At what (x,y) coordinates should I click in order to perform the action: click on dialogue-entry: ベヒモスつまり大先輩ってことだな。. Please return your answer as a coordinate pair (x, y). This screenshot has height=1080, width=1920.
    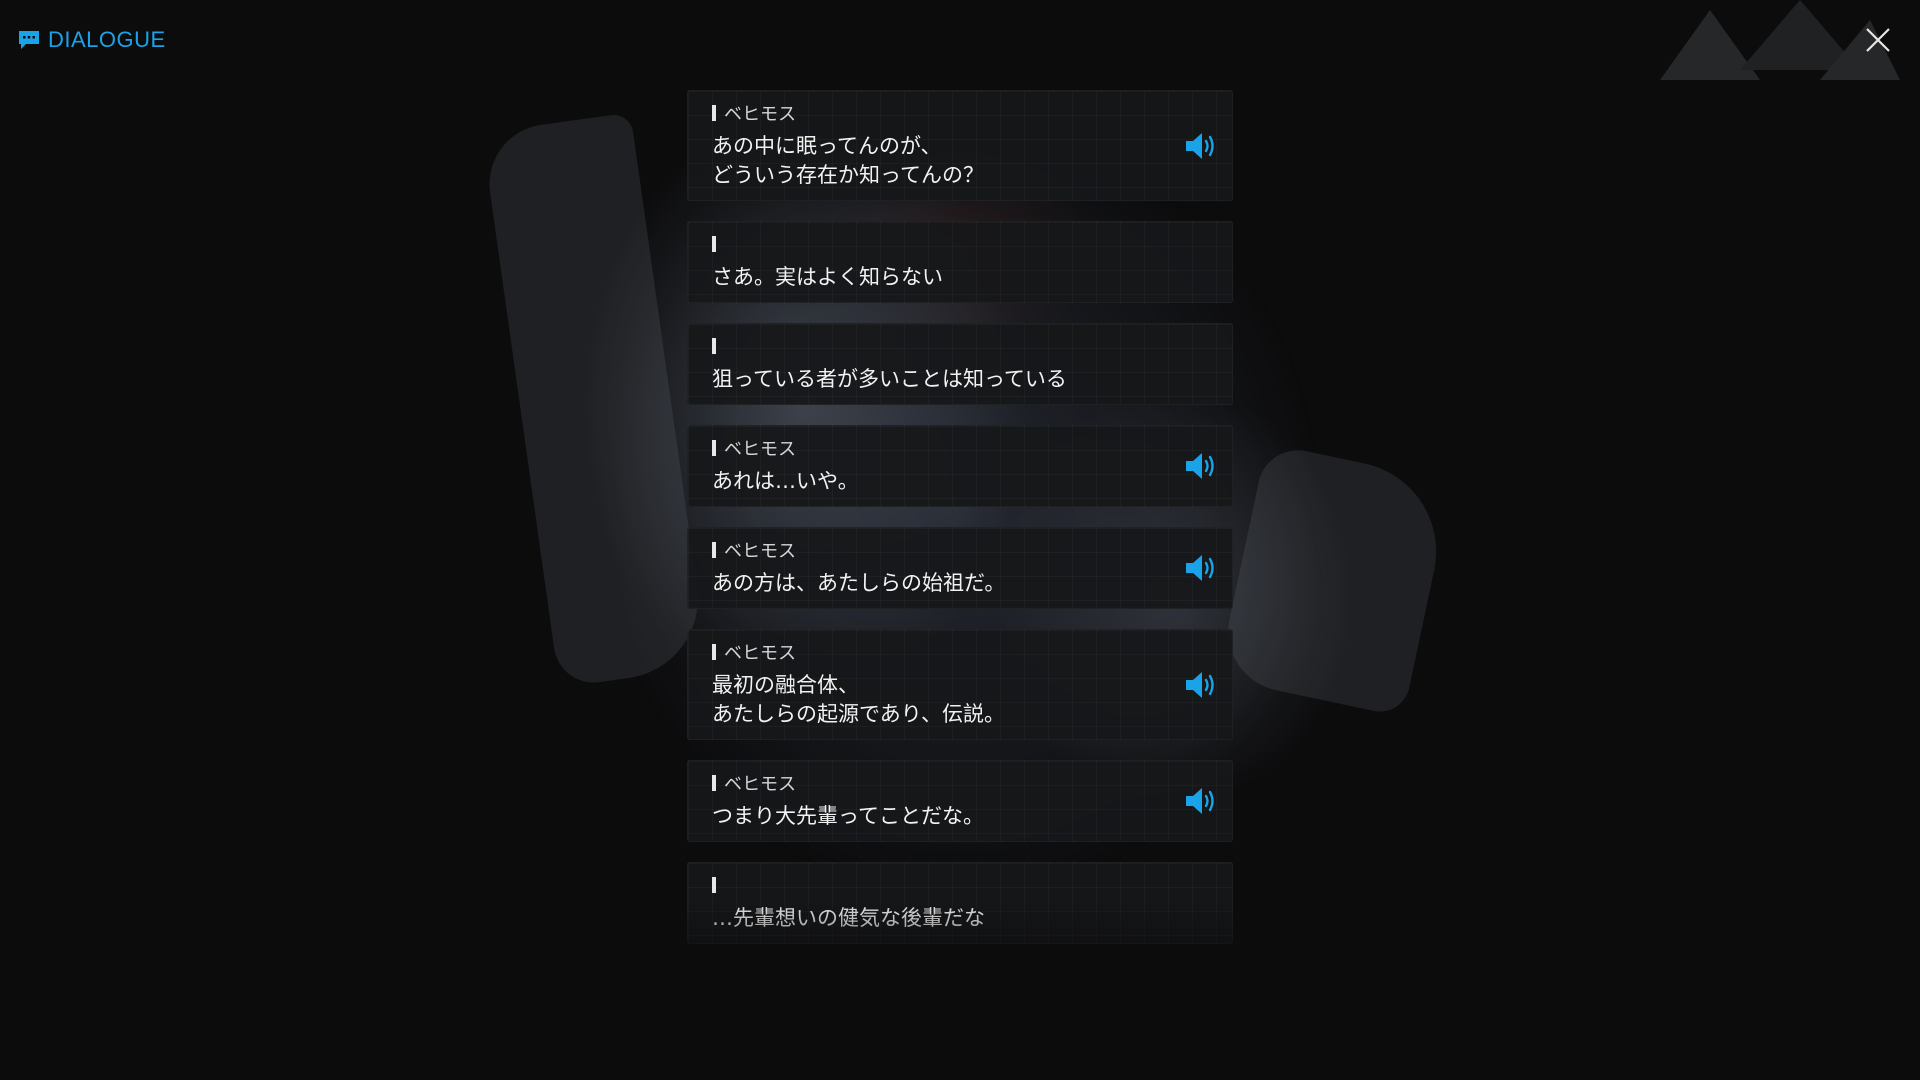
    Looking at the image, I should click on (960, 801).